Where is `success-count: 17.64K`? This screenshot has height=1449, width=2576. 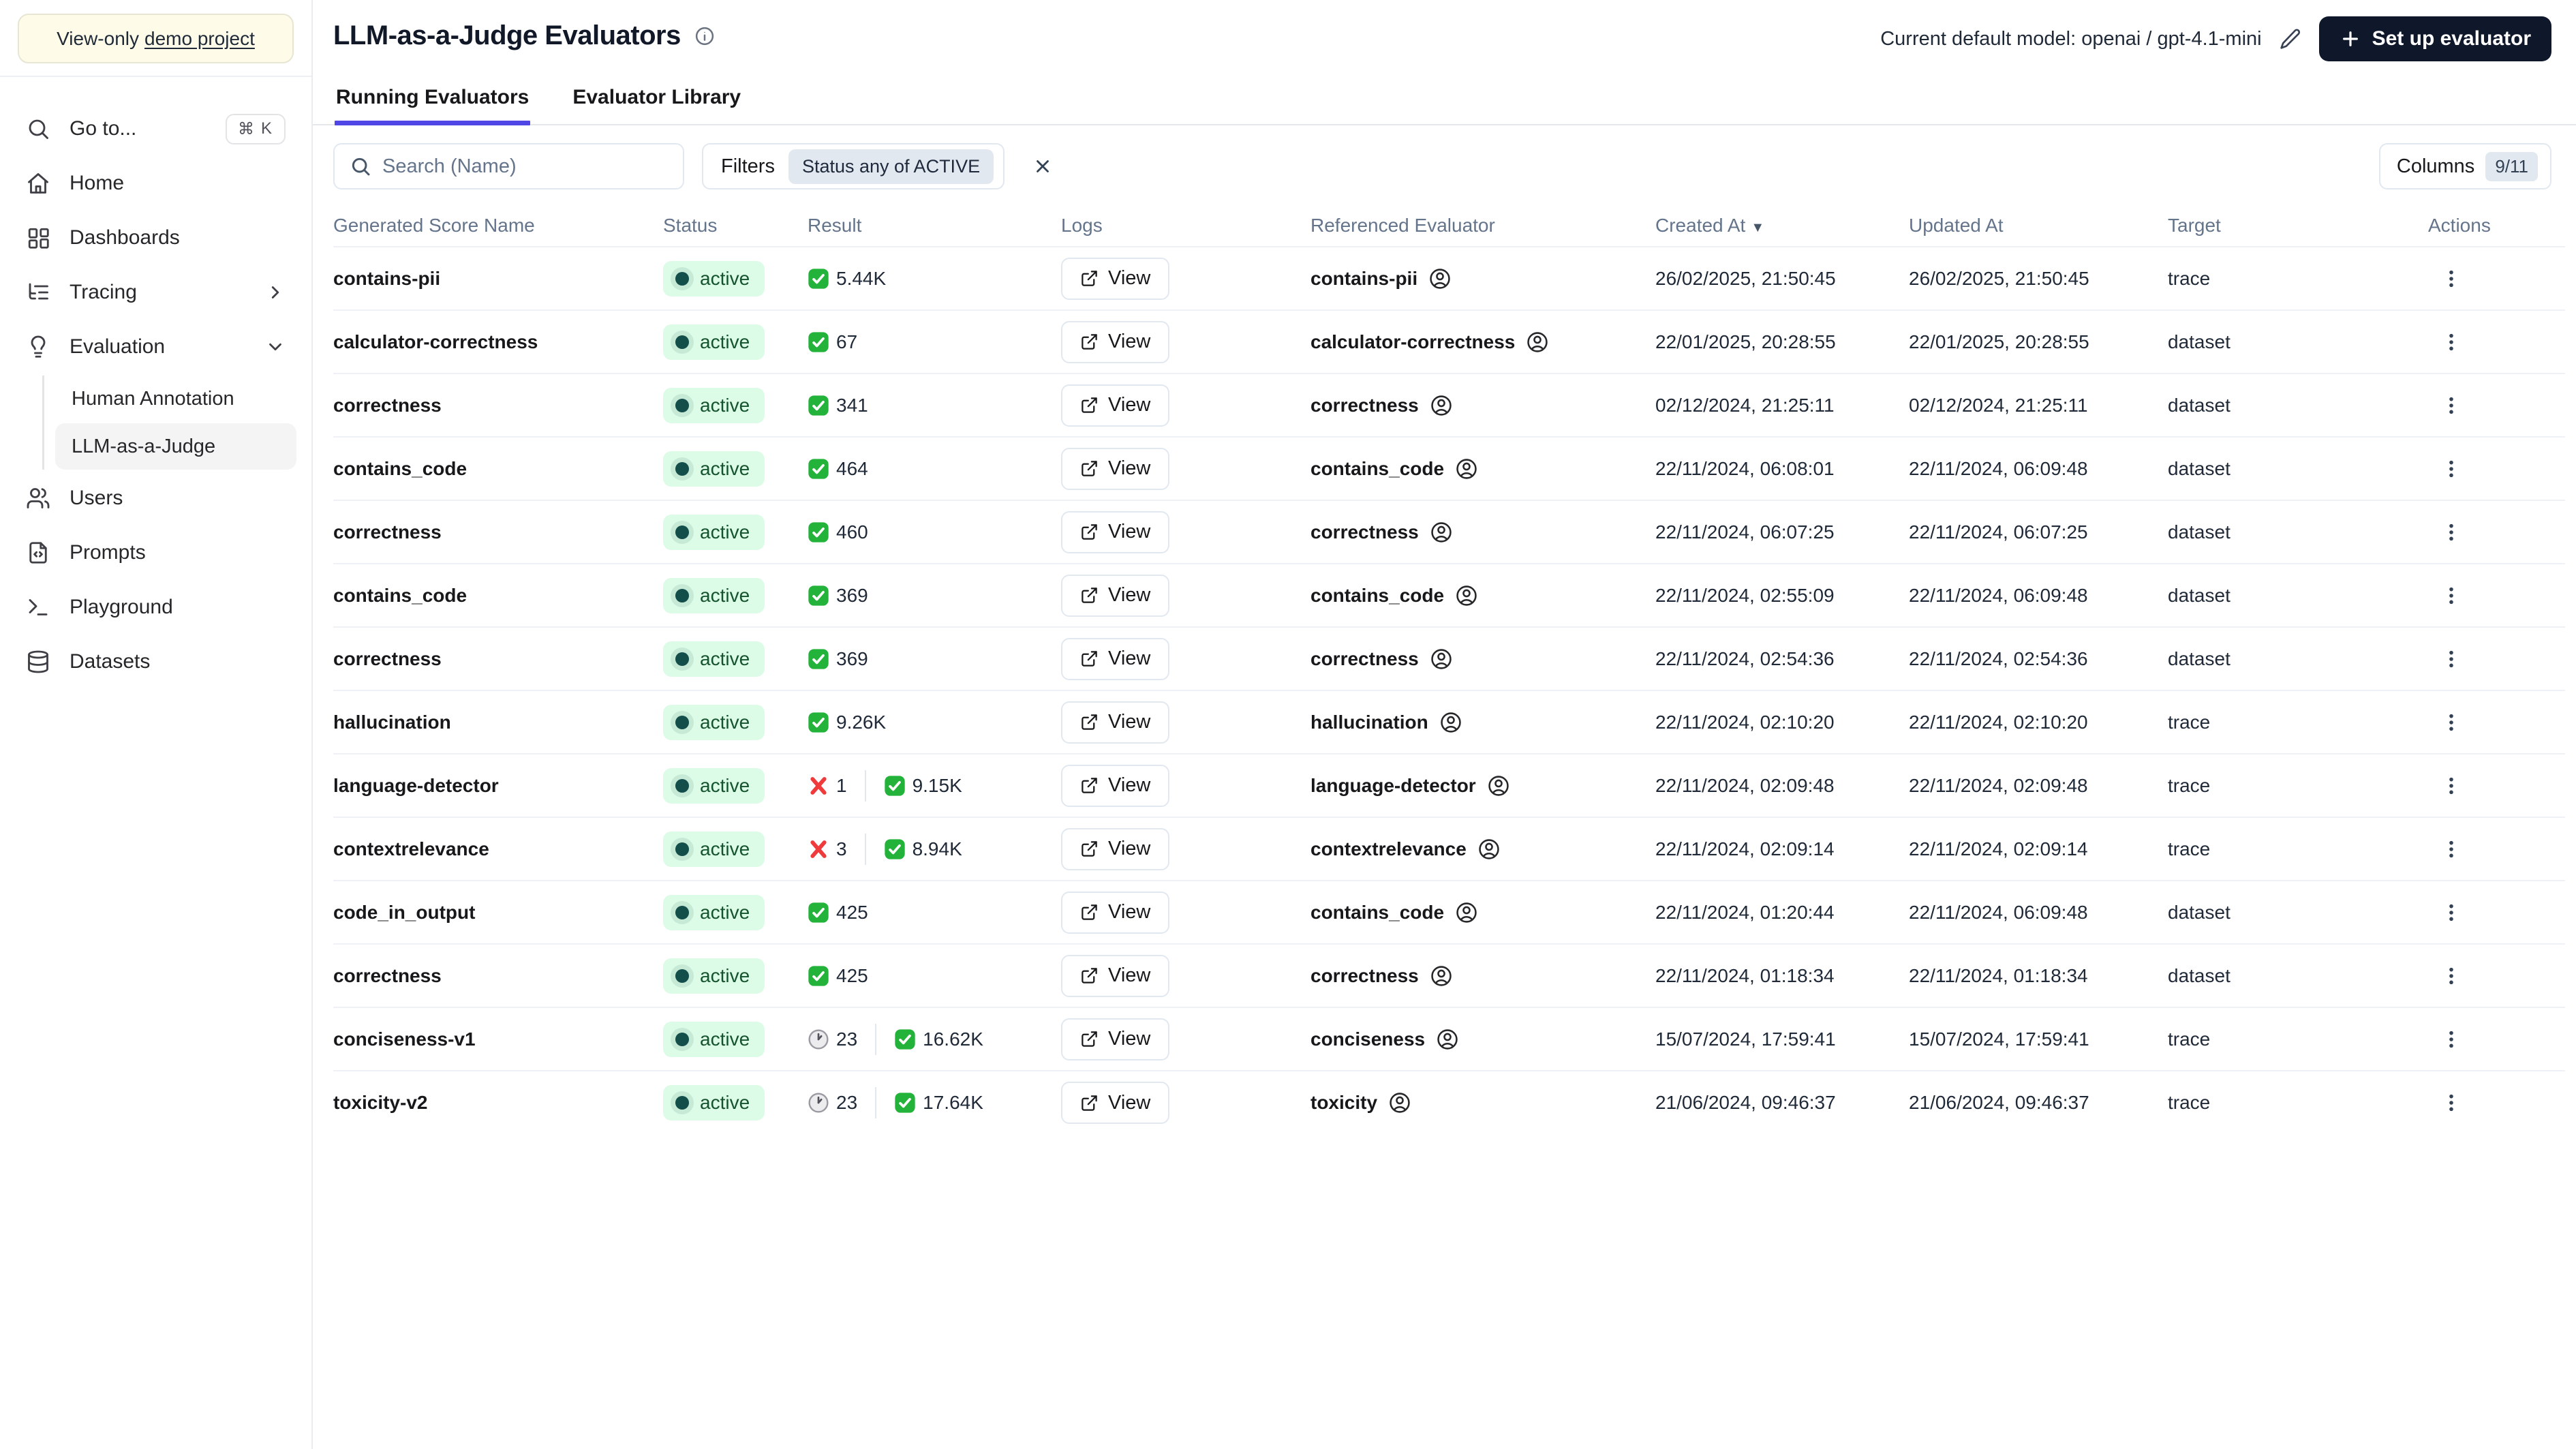
success-count: 17.64K is located at coordinates (953, 1103).